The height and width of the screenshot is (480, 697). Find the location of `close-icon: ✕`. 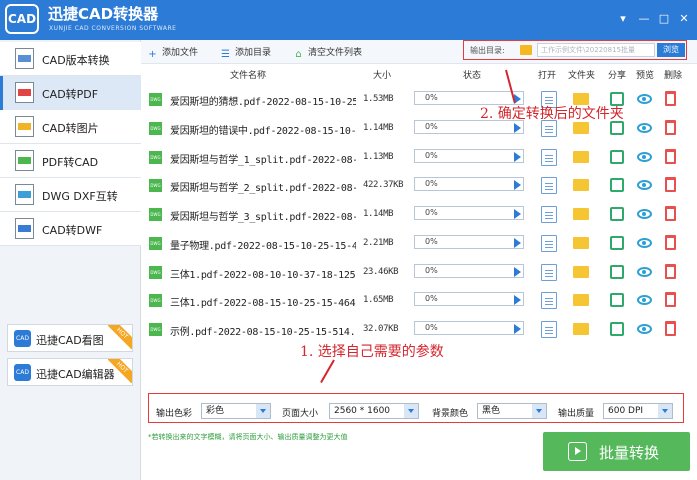

close-icon: ✕ is located at coordinates (684, 19).